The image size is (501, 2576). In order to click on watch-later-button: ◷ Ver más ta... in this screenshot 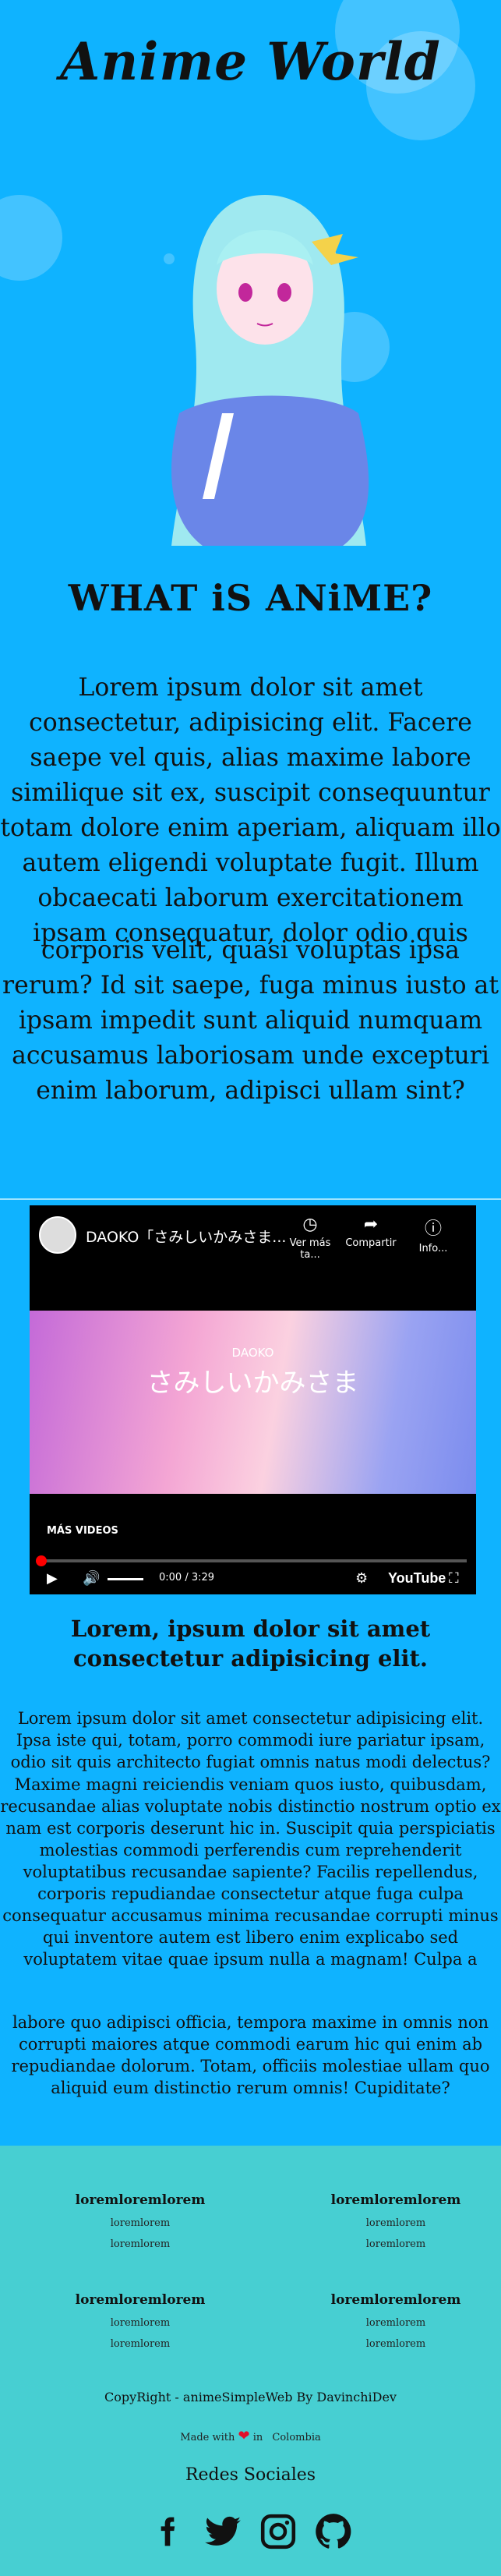, I will do `click(310, 1238)`.